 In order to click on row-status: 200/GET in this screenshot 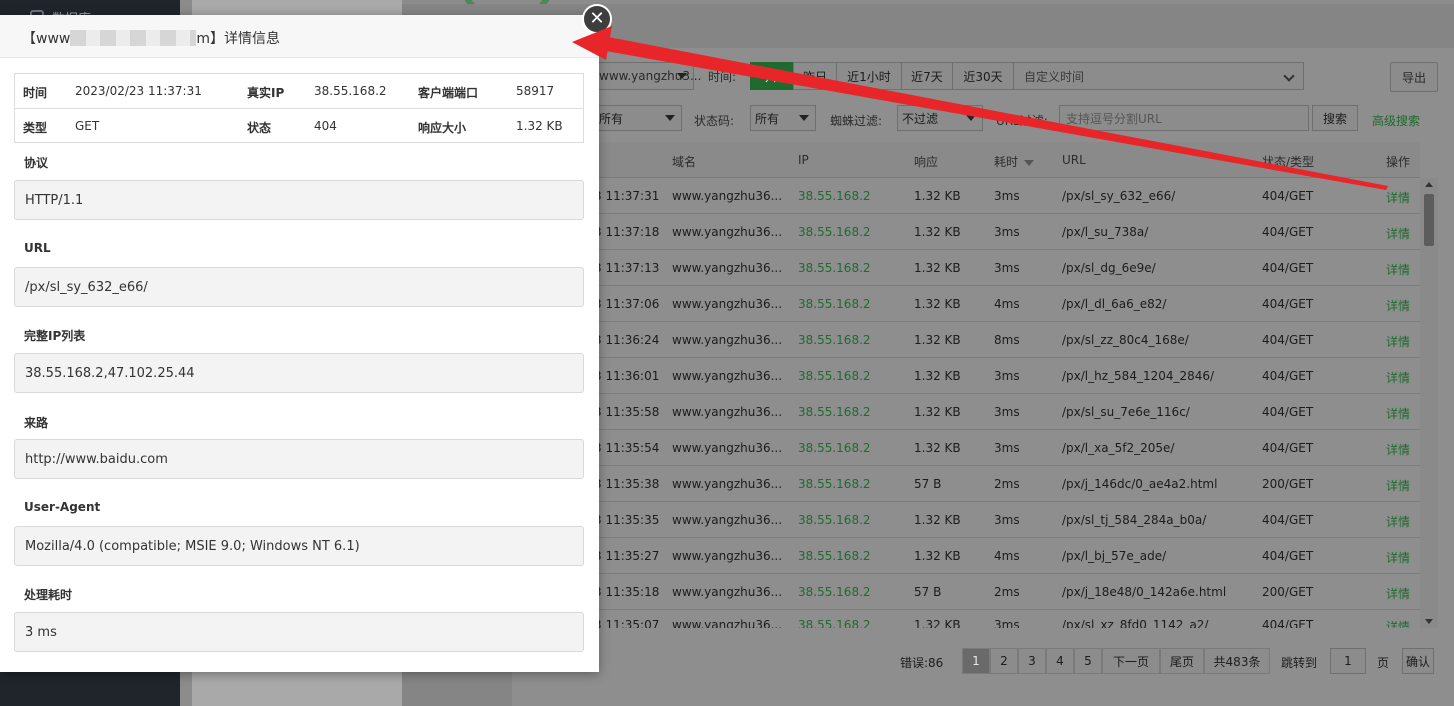, I will do `click(1288, 484)`.